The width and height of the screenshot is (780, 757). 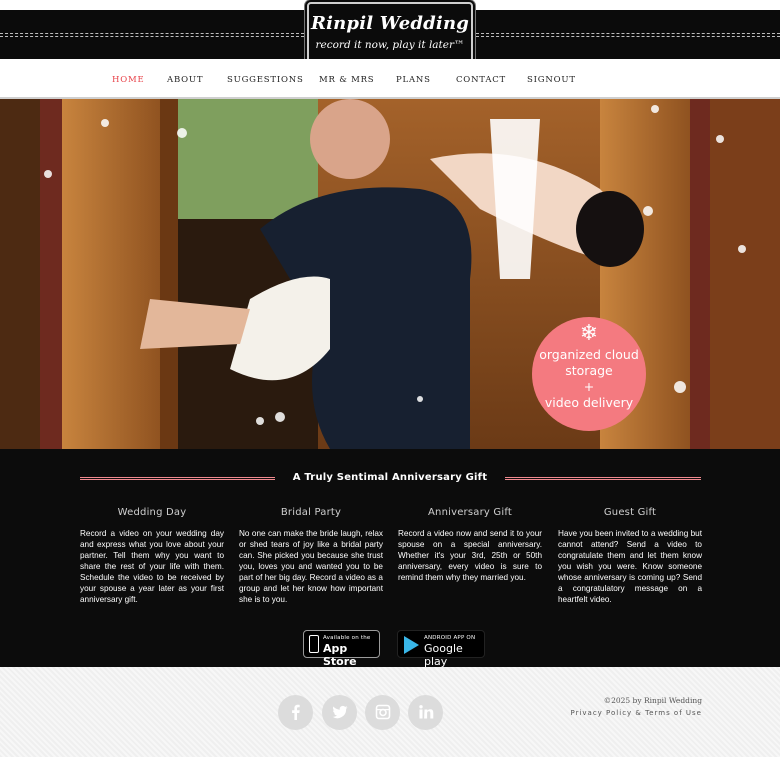 I want to click on header-stitch-right, so click(x=628, y=35).